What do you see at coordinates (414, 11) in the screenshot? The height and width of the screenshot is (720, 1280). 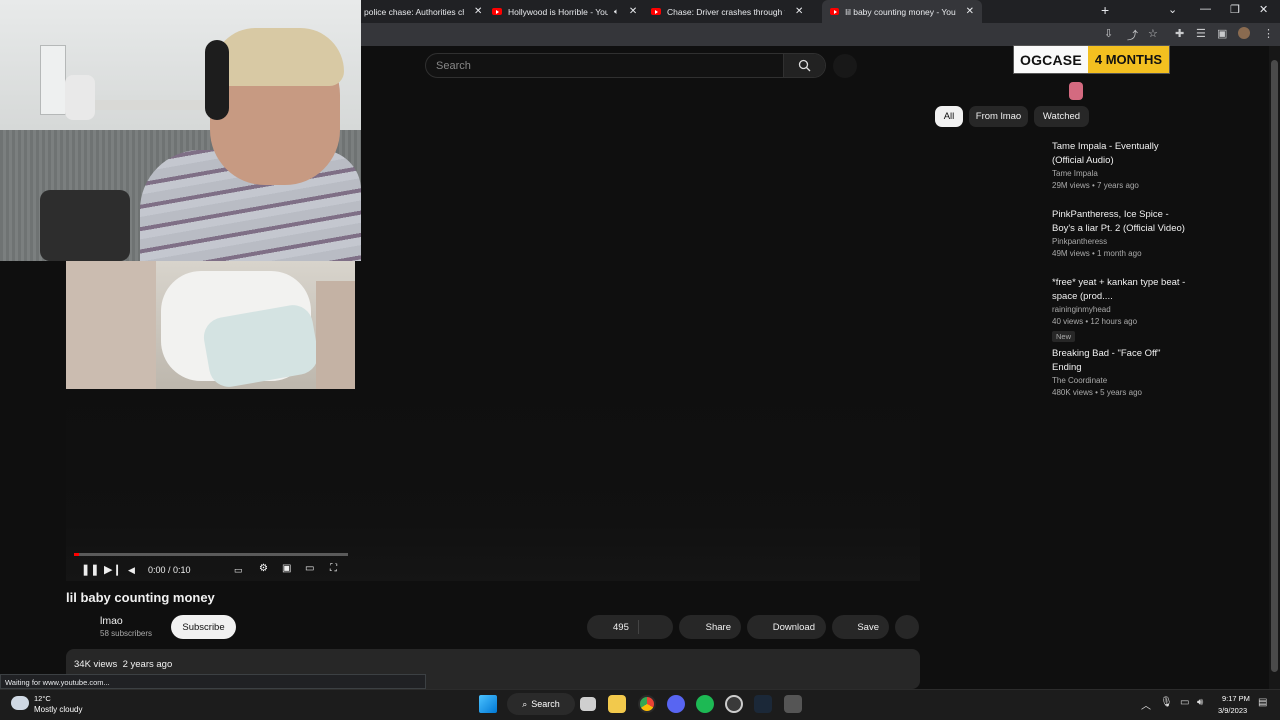 I see `tab-title: police chase: Authorities ch` at bounding box center [414, 11].